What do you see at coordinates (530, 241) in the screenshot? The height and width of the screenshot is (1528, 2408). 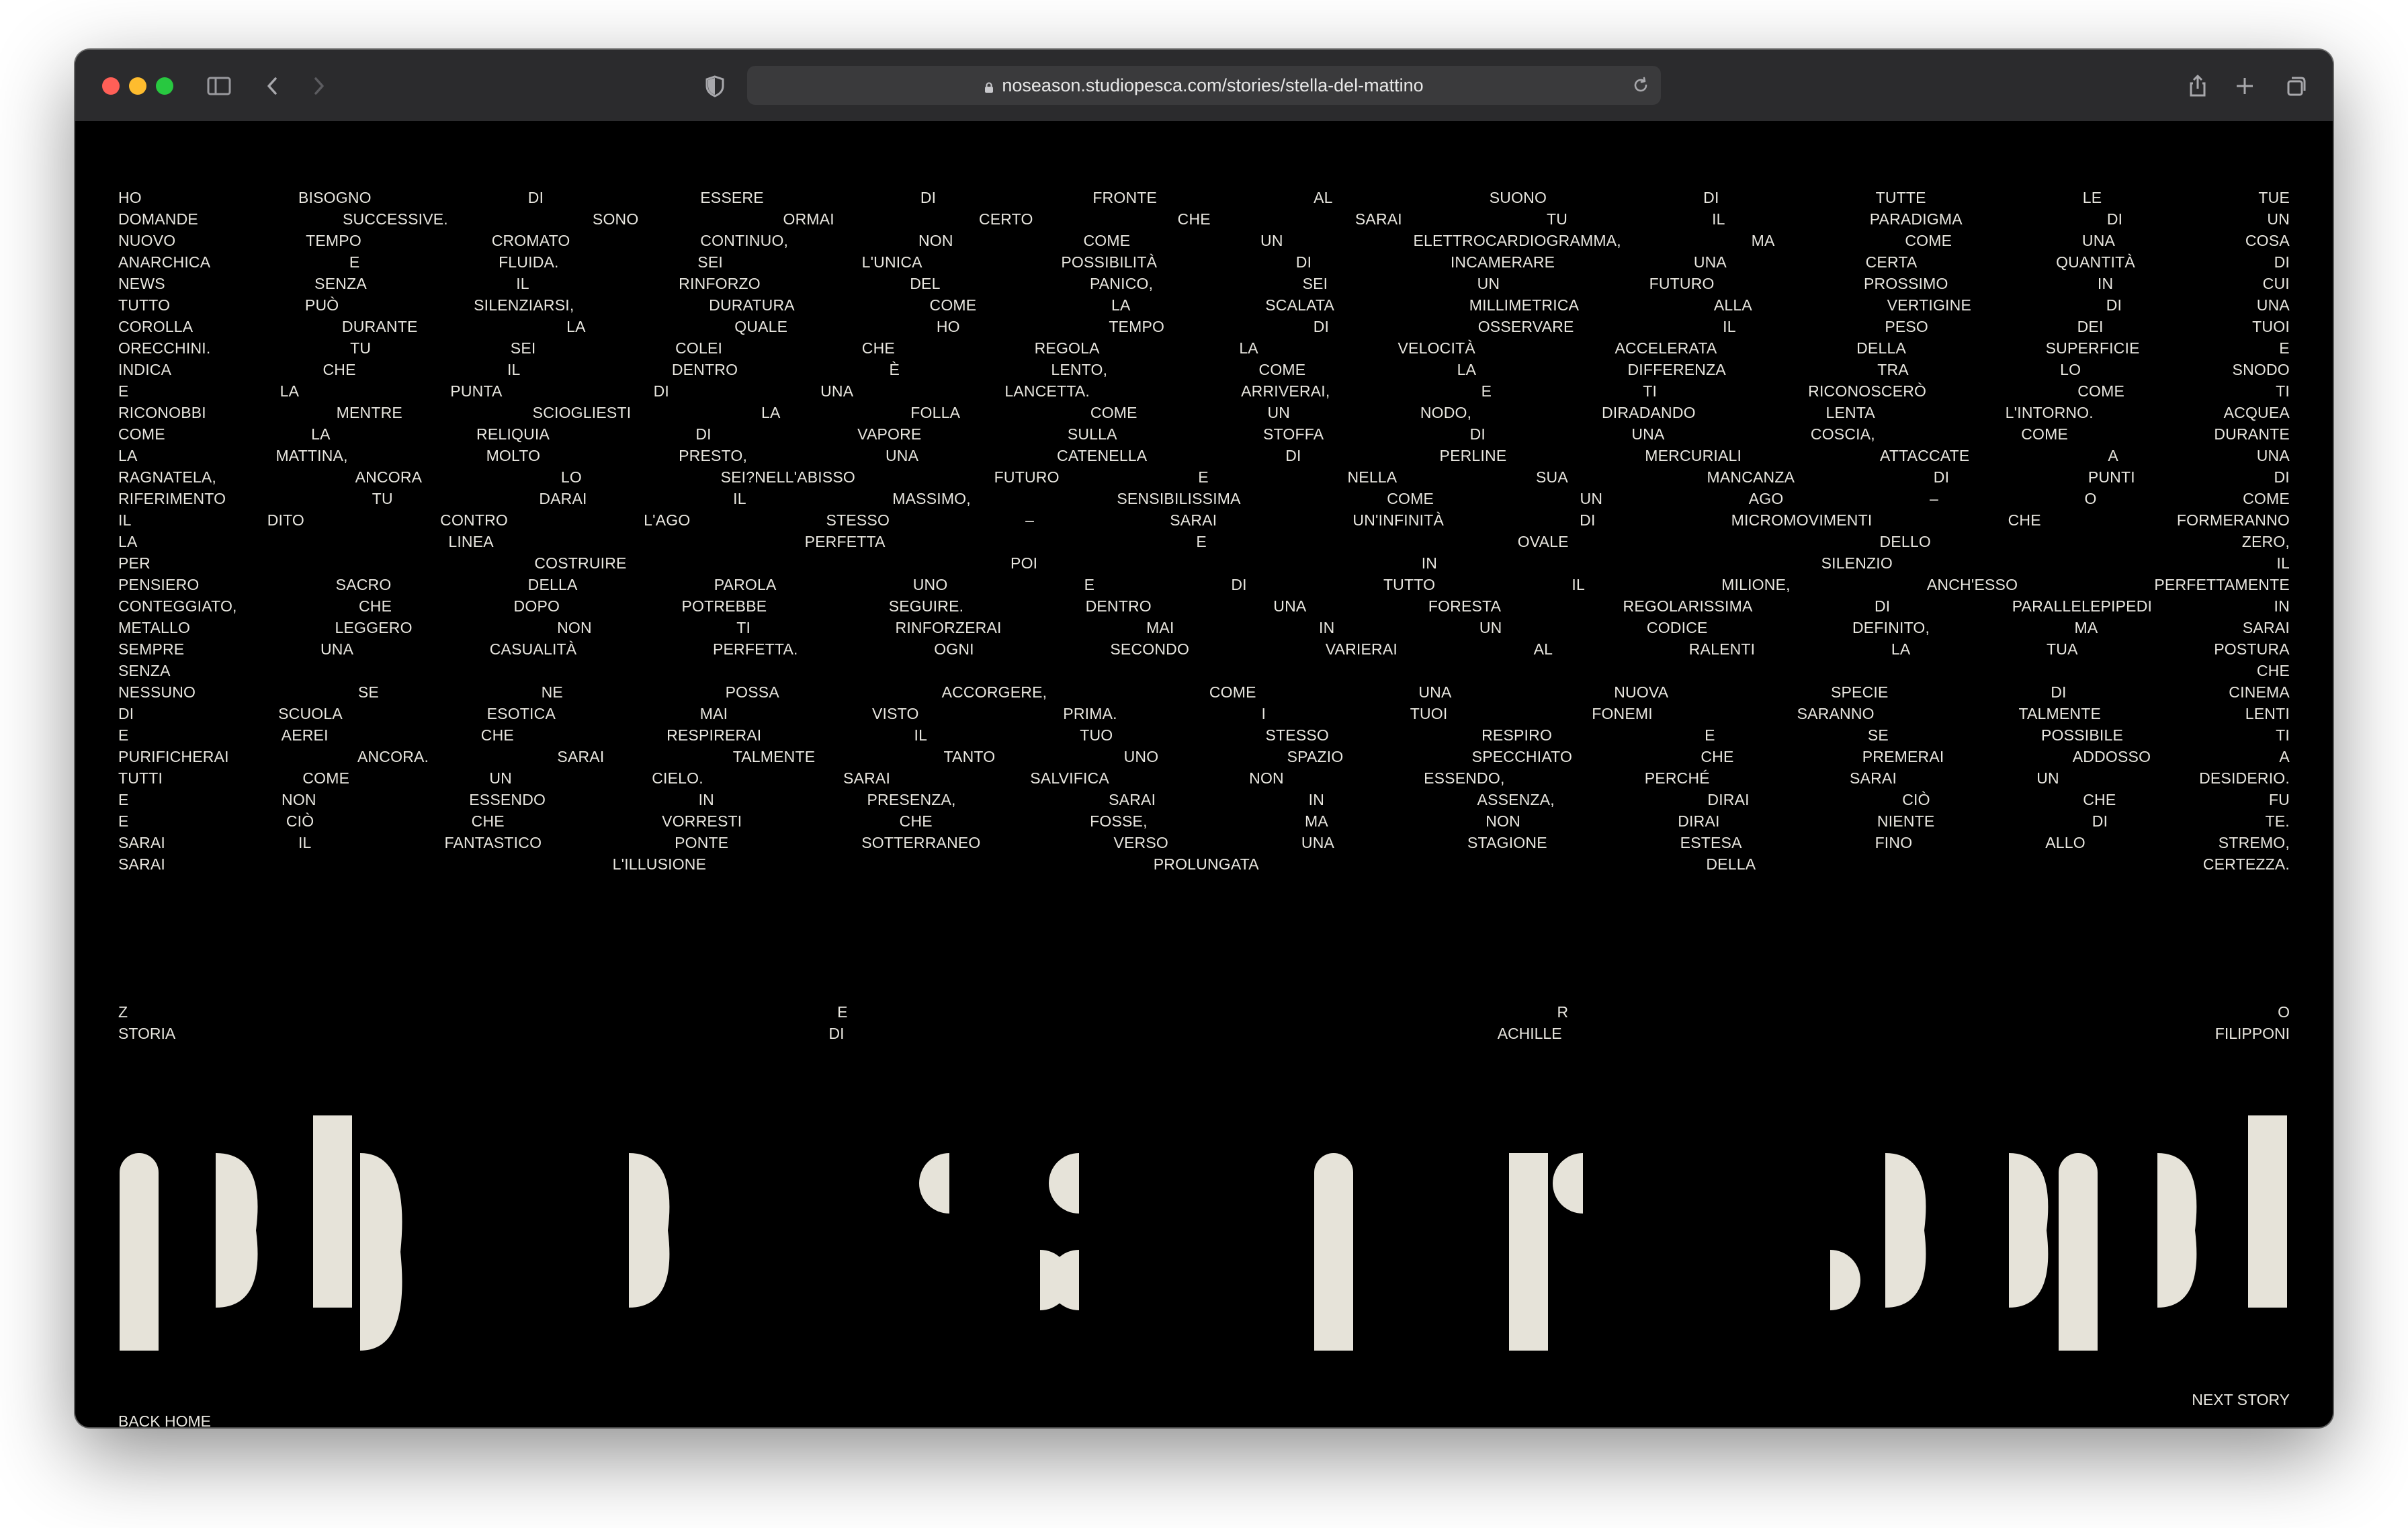 I see `poem-word: CROMATO` at bounding box center [530, 241].